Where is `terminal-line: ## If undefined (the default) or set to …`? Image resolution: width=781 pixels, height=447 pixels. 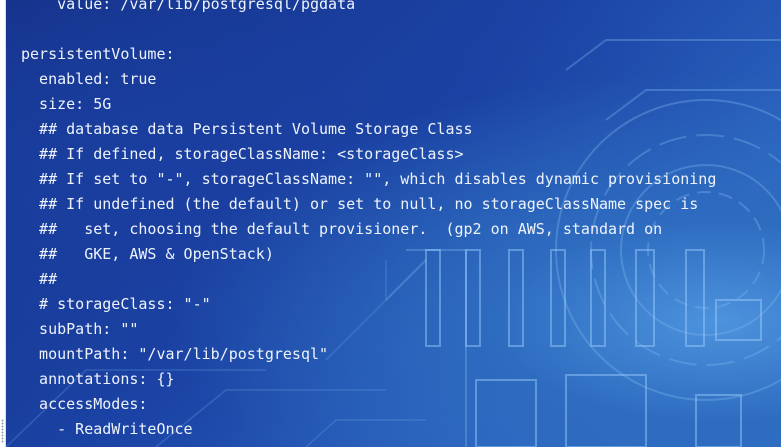 terminal-line: ## If undefined (the default) or set to … is located at coordinates (360, 204).